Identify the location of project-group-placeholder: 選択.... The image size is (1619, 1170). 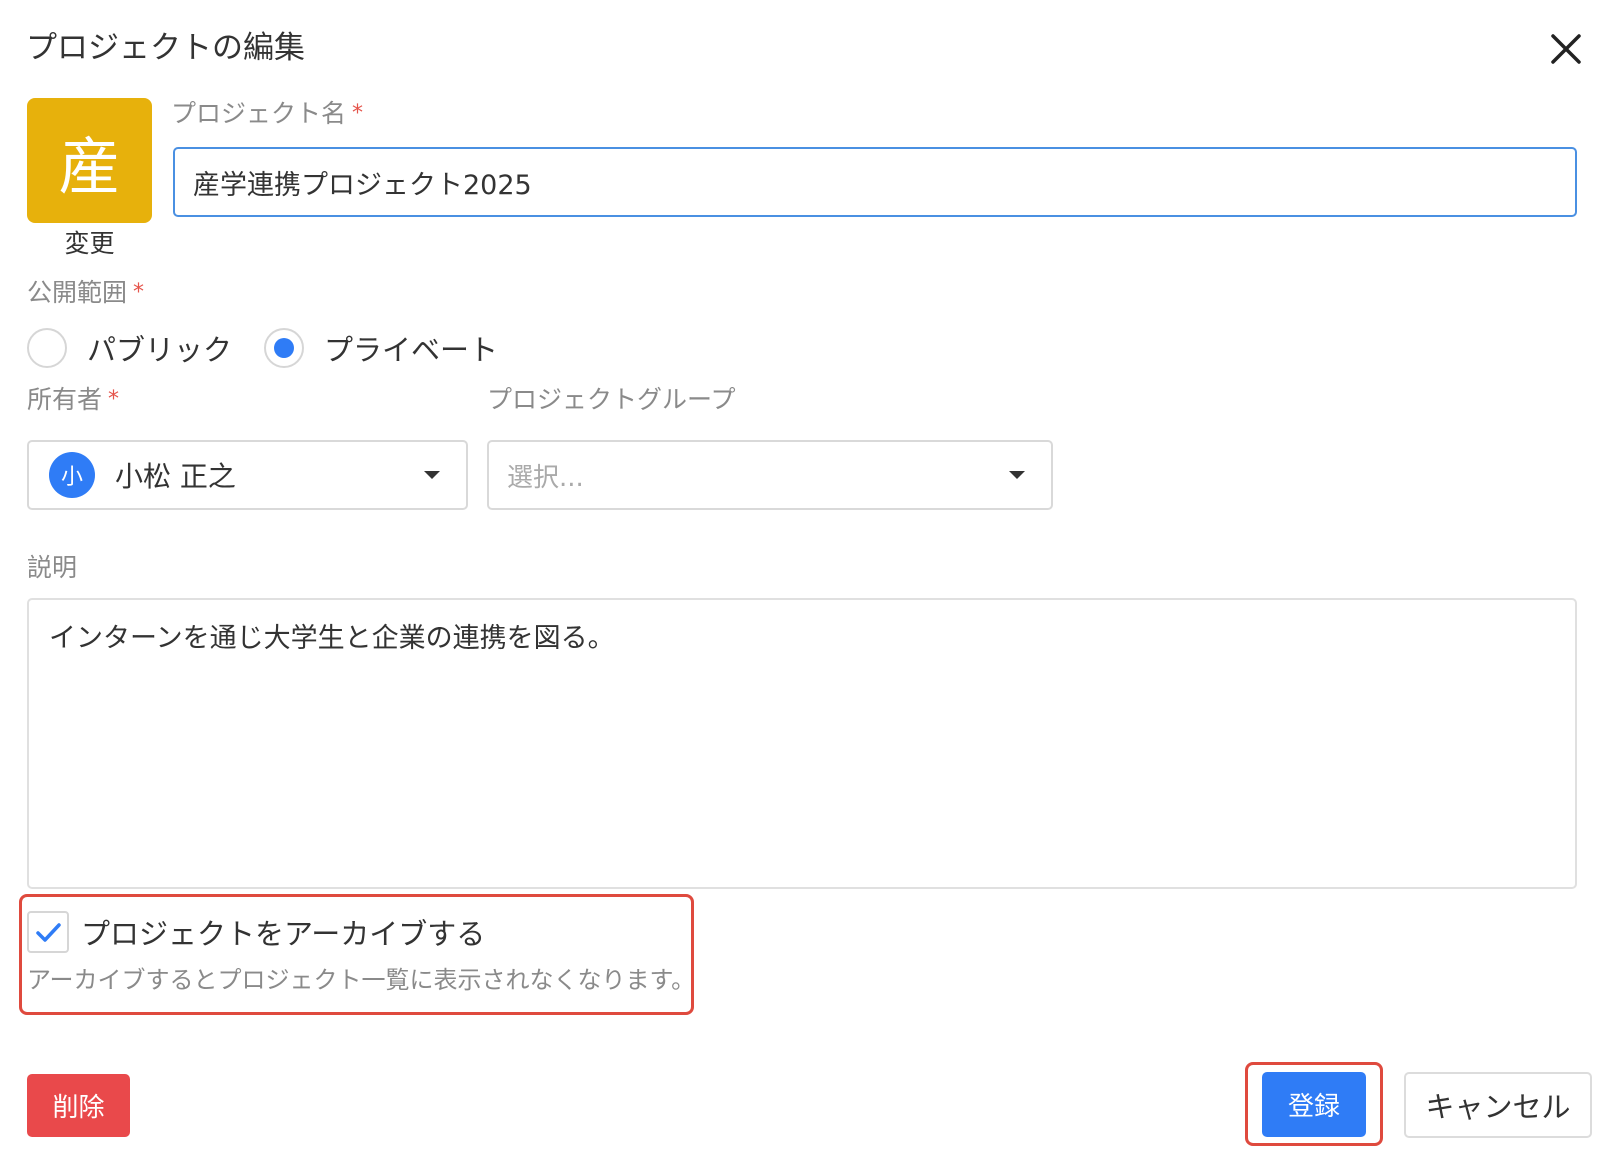
(545, 477).